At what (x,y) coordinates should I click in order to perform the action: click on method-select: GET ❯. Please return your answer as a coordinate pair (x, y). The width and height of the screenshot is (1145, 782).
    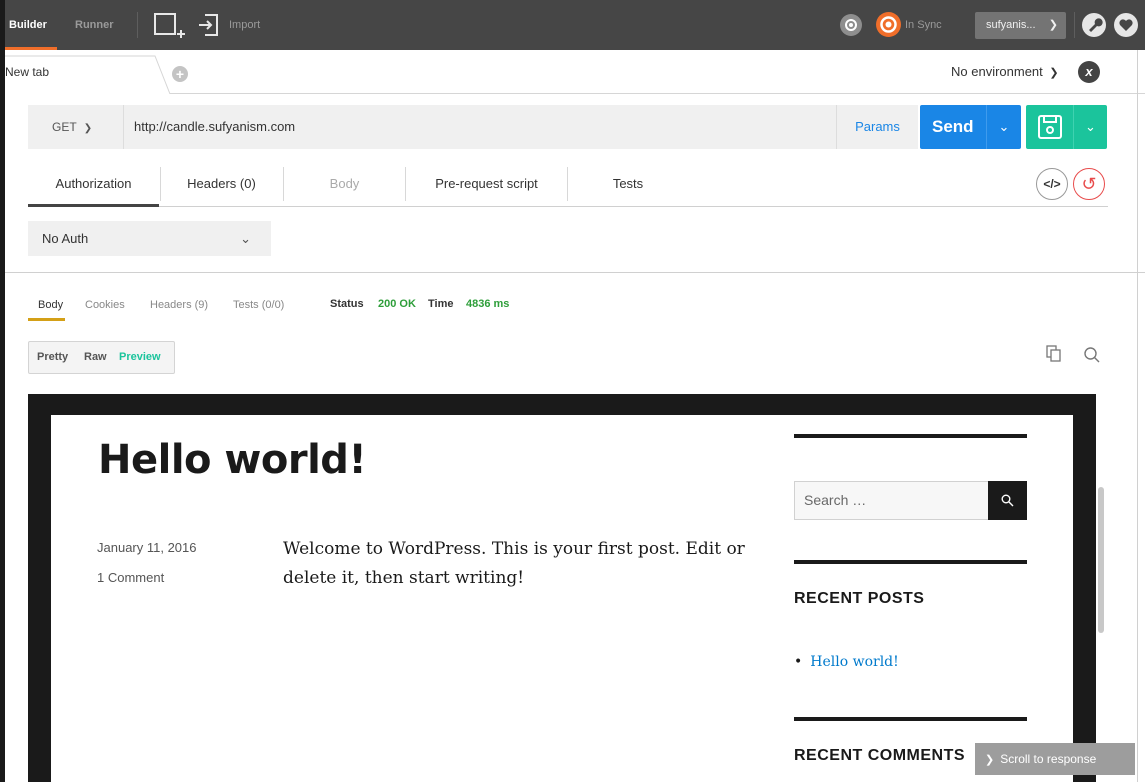
    Looking at the image, I should click on (76, 127).